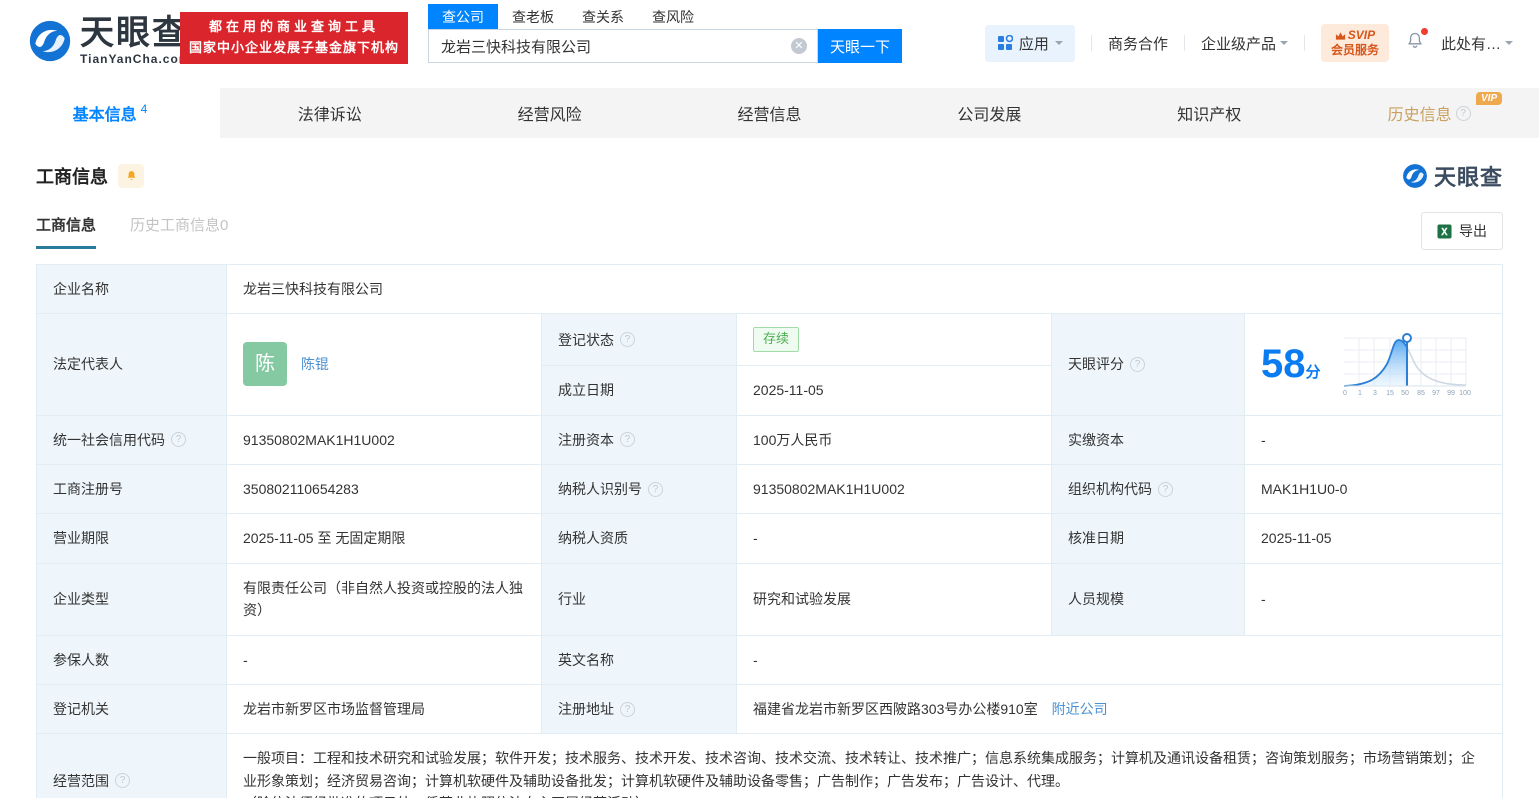 This screenshot has width=1539, height=798. What do you see at coordinates (135, 59) in the screenshot?
I see `logo-domain: TianYanCha.com` at bounding box center [135, 59].